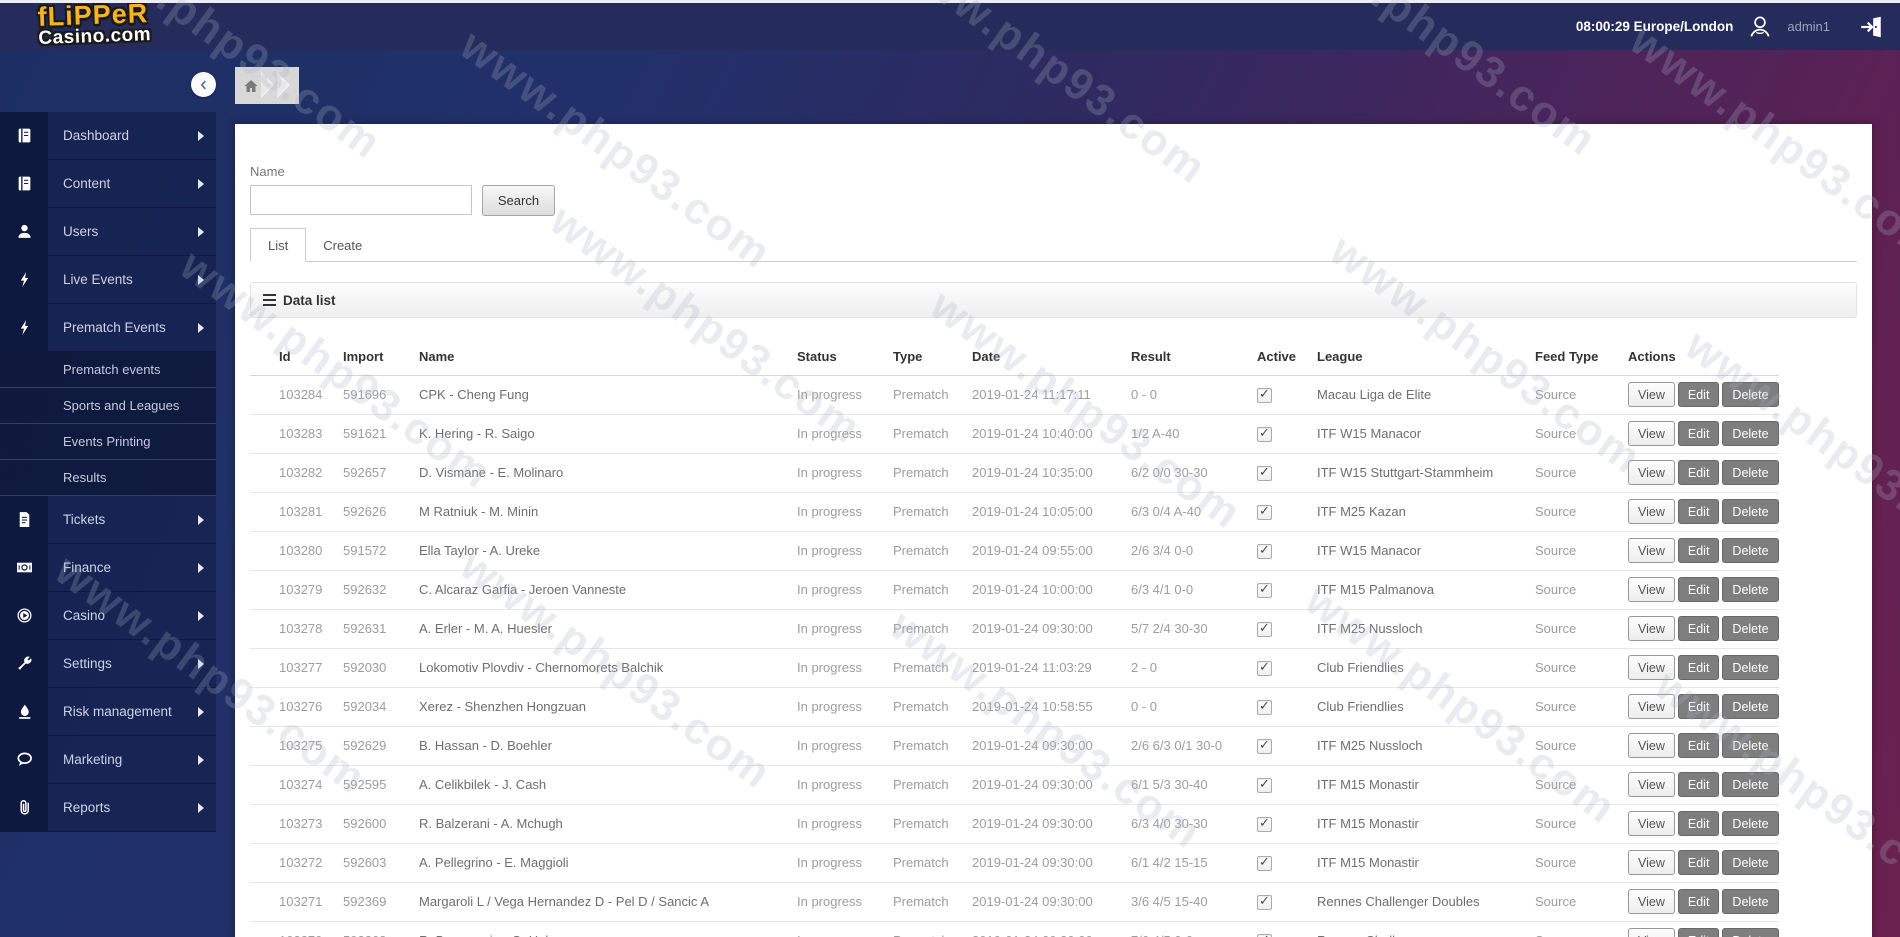  Describe the element at coordinates (1581, 707) in the screenshot. I see `cell-feed-type: Source` at that location.